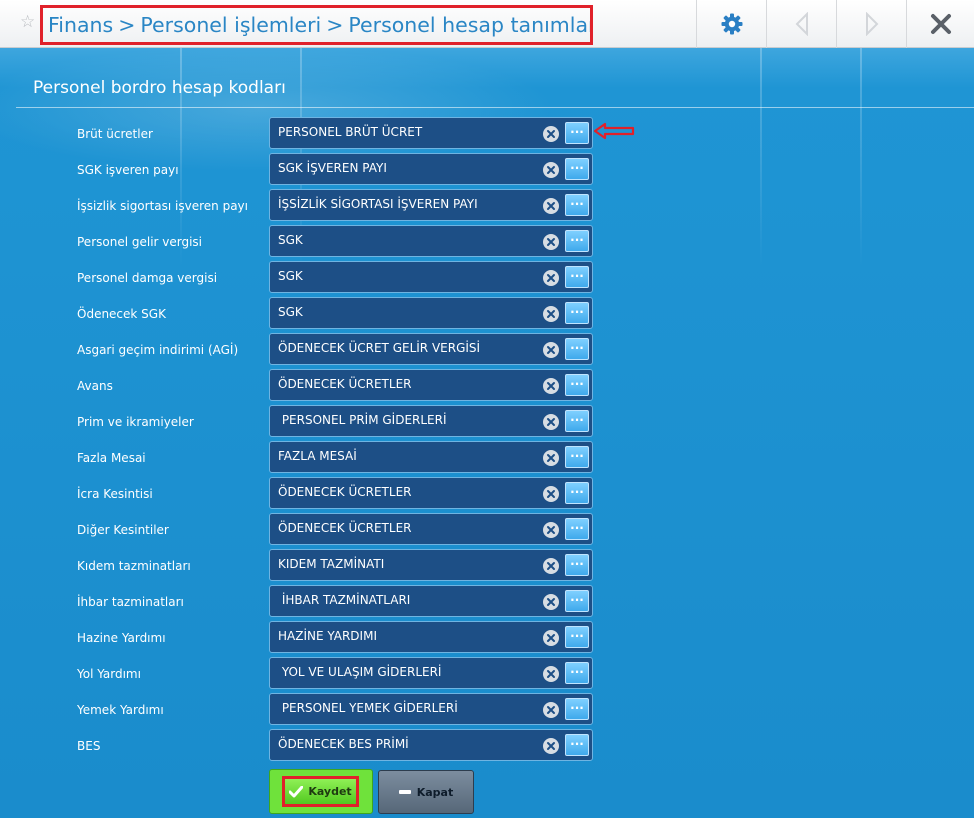  Describe the element at coordinates (230, 25) in the screenshot. I see `breadcrumb-item-personel-islemleri: Personel işlemleri` at that location.